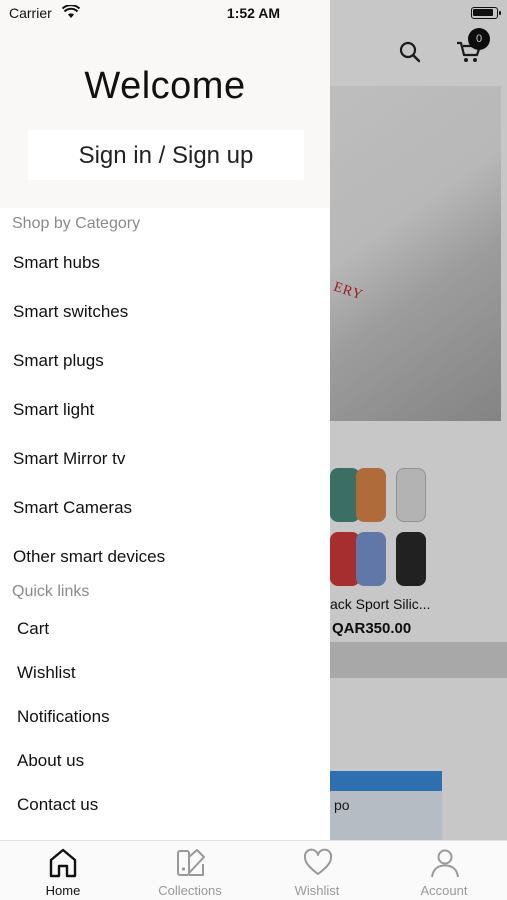  I want to click on category-smart-light: Smart light, so click(53, 410).